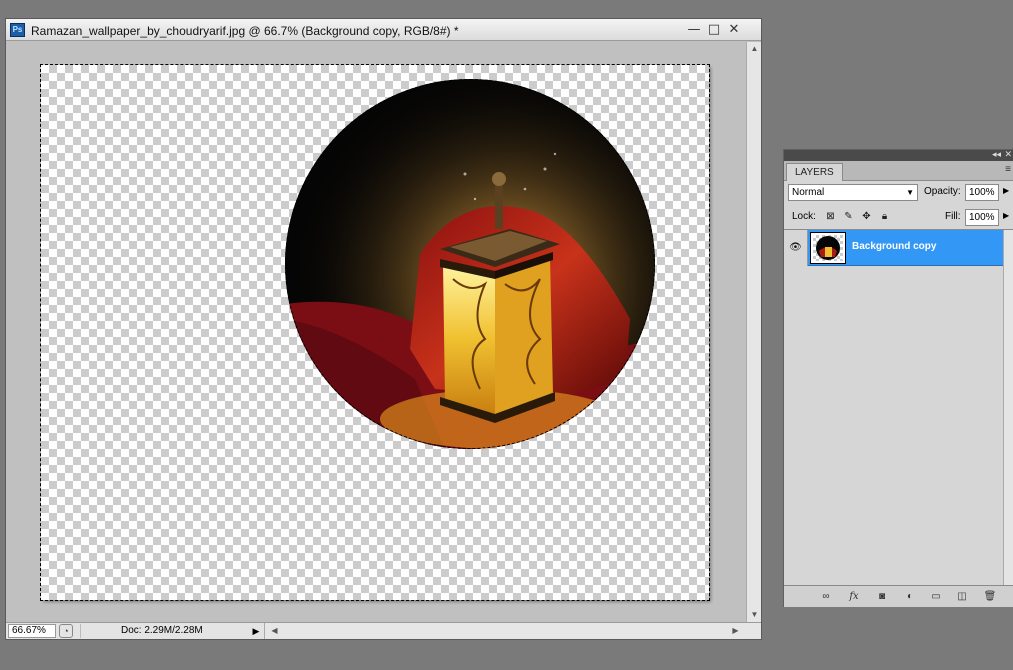 This screenshot has width=1013, height=670. What do you see at coordinates (982, 217) in the screenshot?
I see `fill-field: 100%` at bounding box center [982, 217].